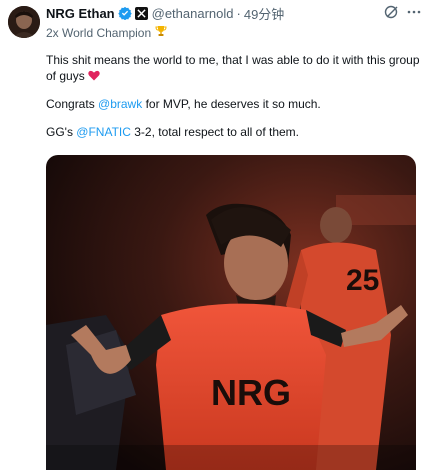 This screenshot has width=426, height=470. What do you see at coordinates (61, 132) in the screenshot?
I see `tweet-line-3-prefix: GG's` at bounding box center [61, 132].